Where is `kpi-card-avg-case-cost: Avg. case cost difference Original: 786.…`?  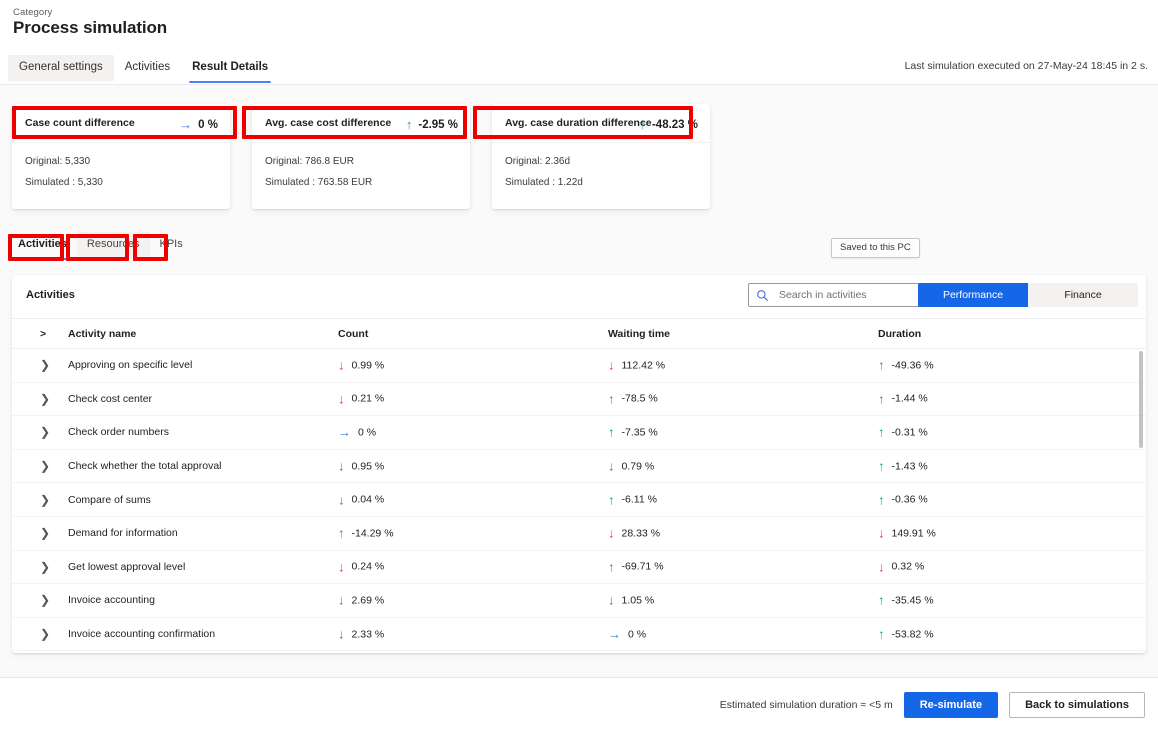 kpi-card-avg-case-cost: Avg. case cost difference Original: 786.… is located at coordinates (361, 156).